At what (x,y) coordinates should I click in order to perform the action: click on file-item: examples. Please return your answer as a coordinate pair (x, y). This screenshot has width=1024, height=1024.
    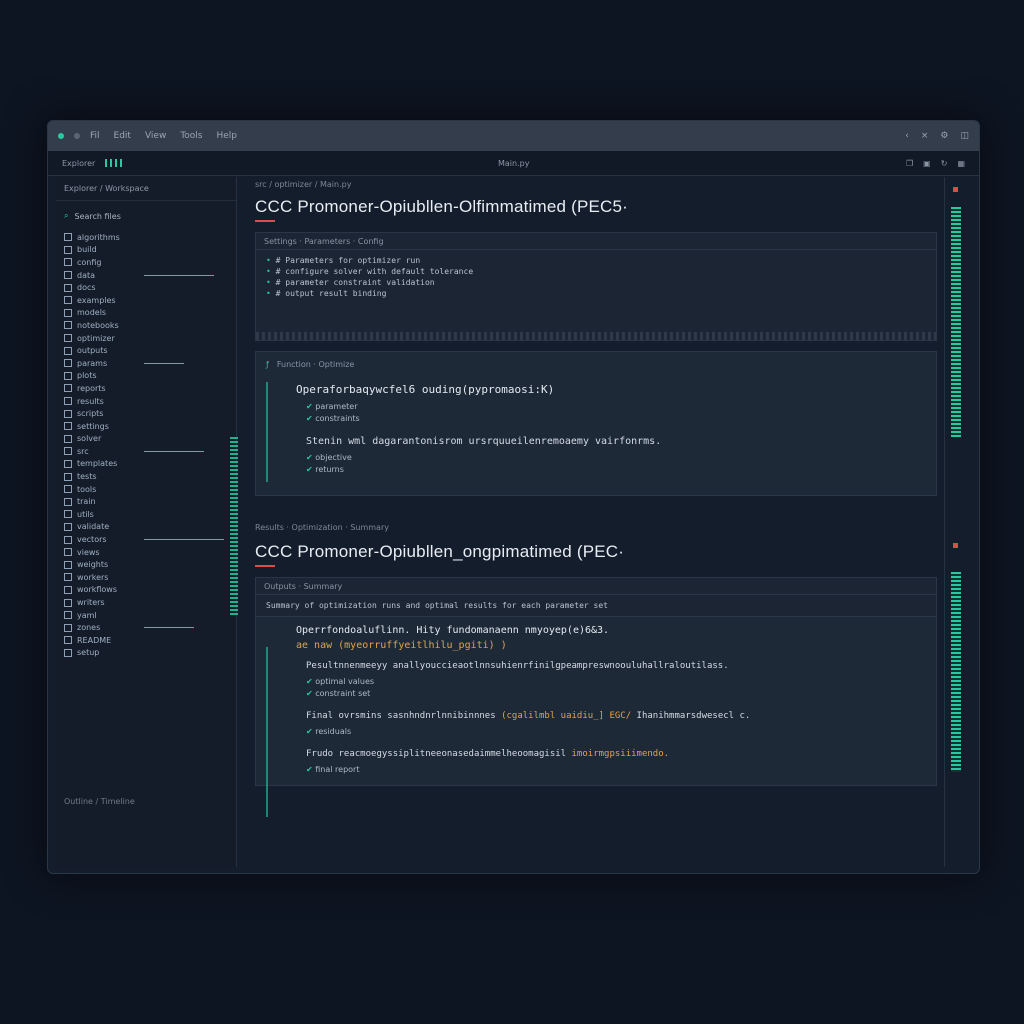
    Looking at the image, I should click on (146, 300).